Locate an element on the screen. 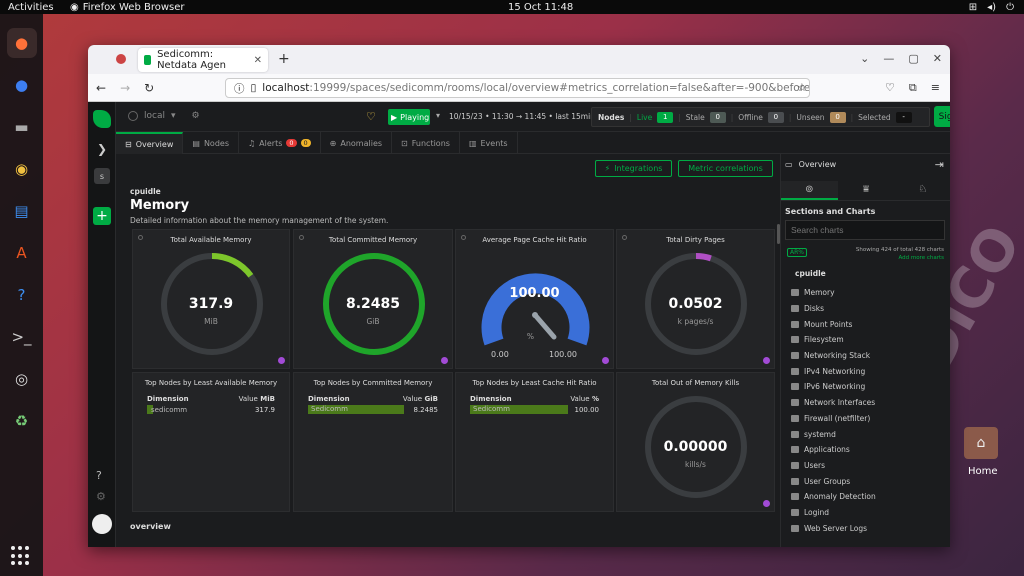  maximize-icon: ▢ is located at coordinates (913, 58).